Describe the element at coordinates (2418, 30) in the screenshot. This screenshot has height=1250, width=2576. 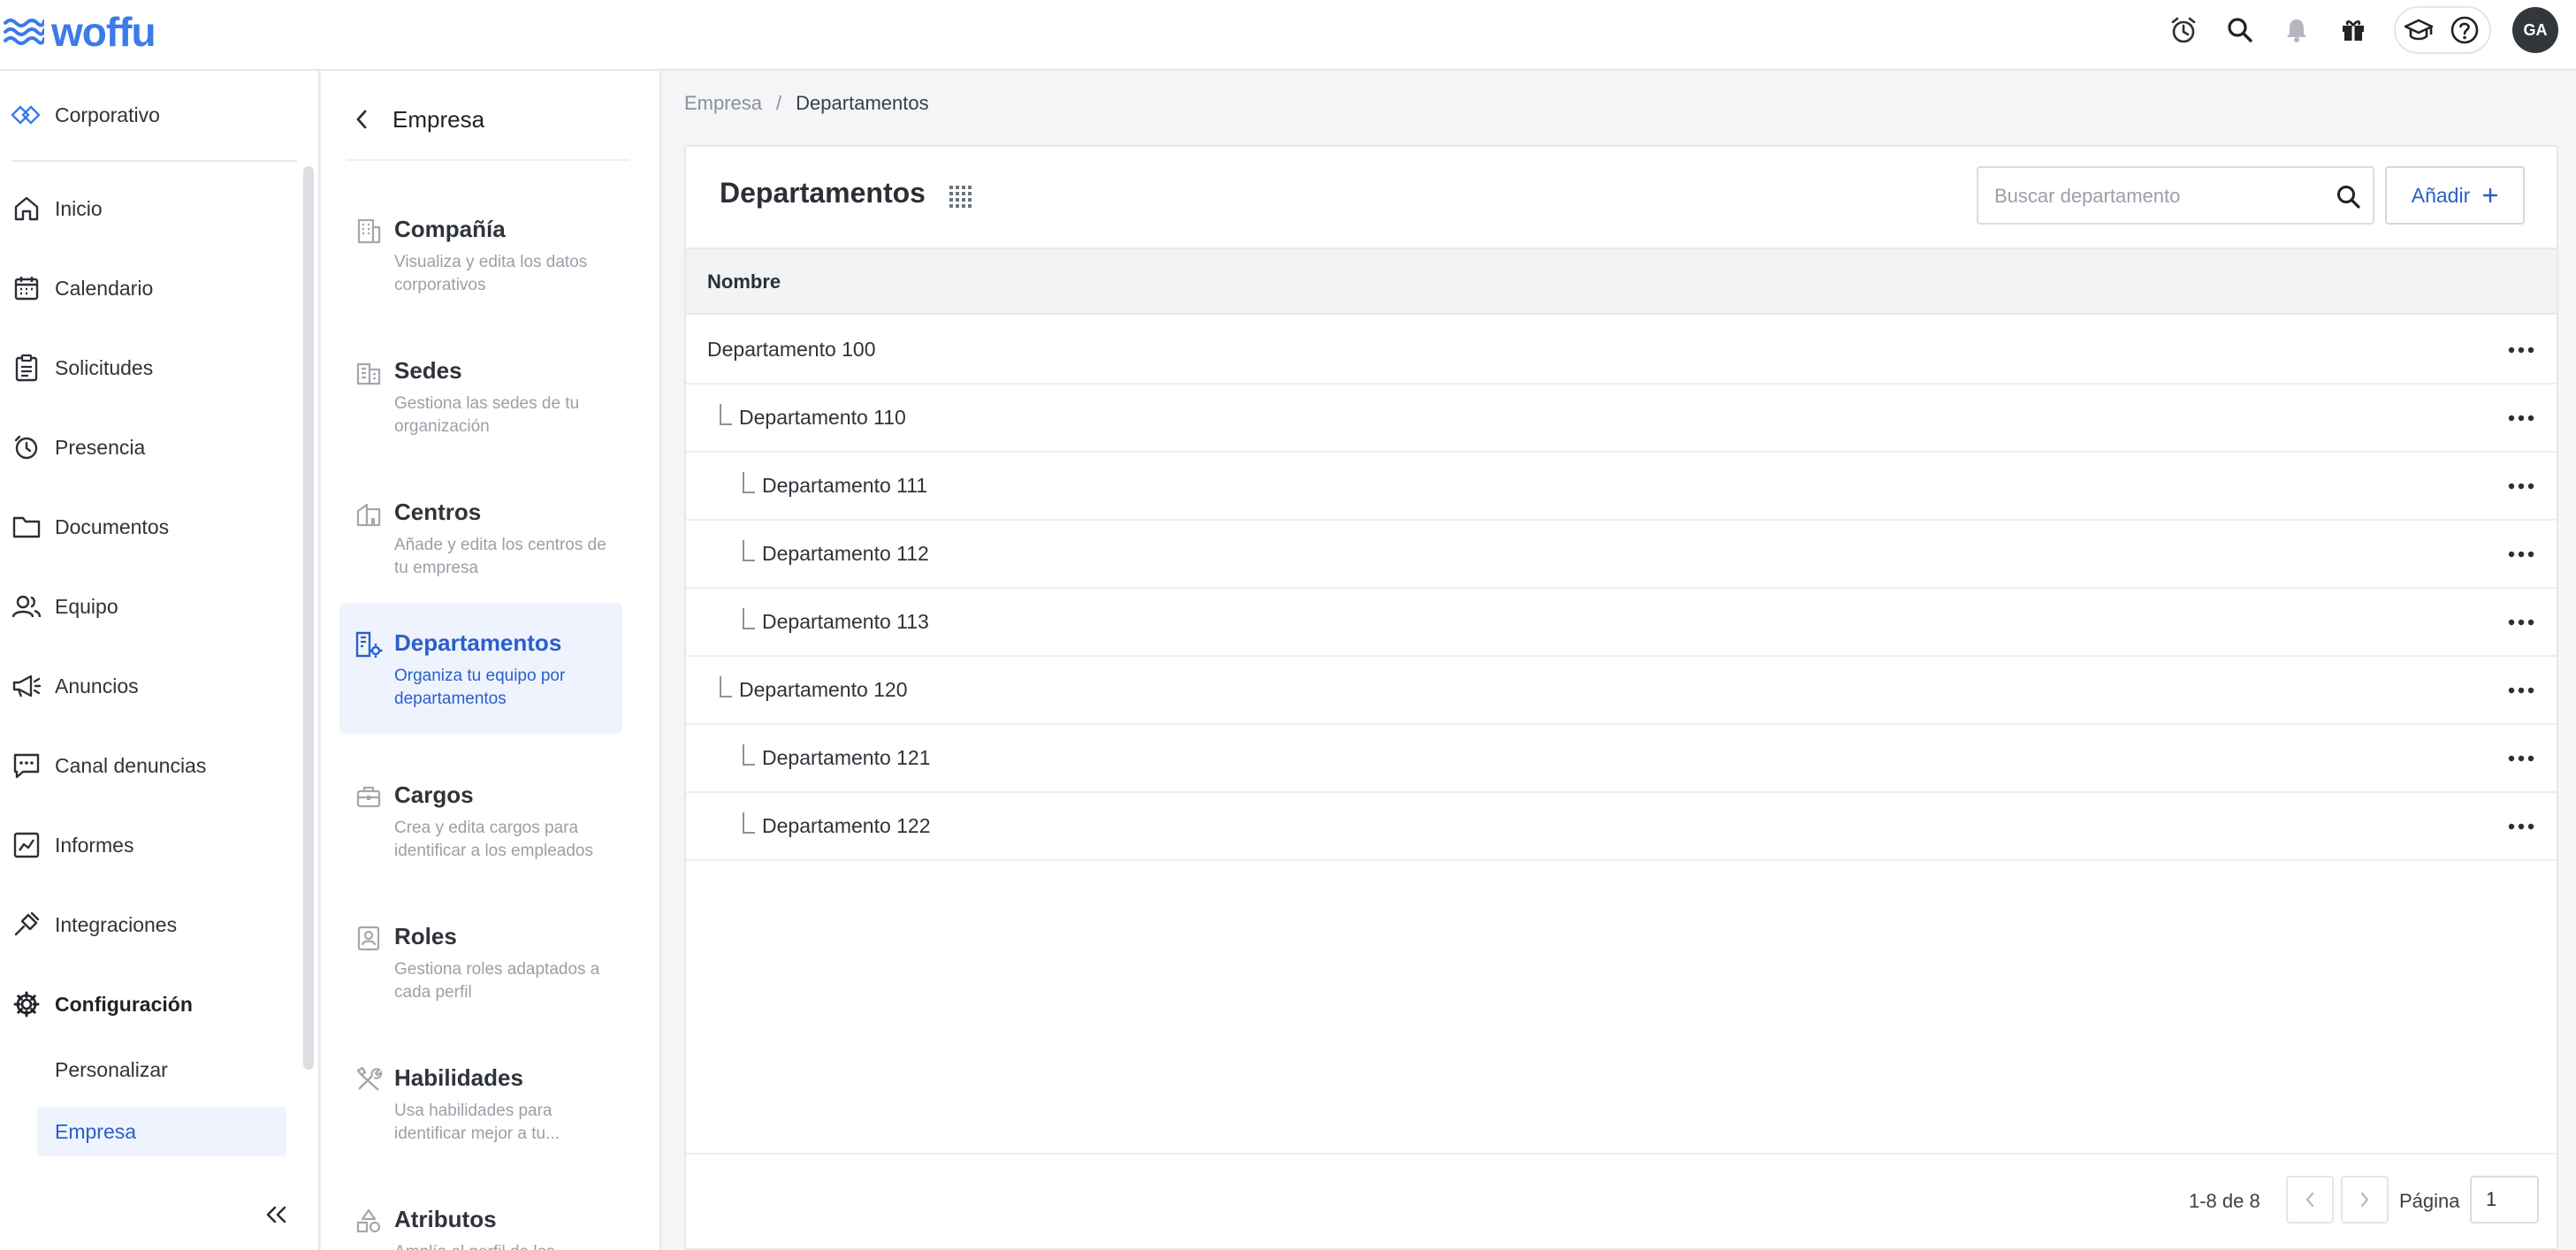
I see `graduation-cap-icon` at that location.